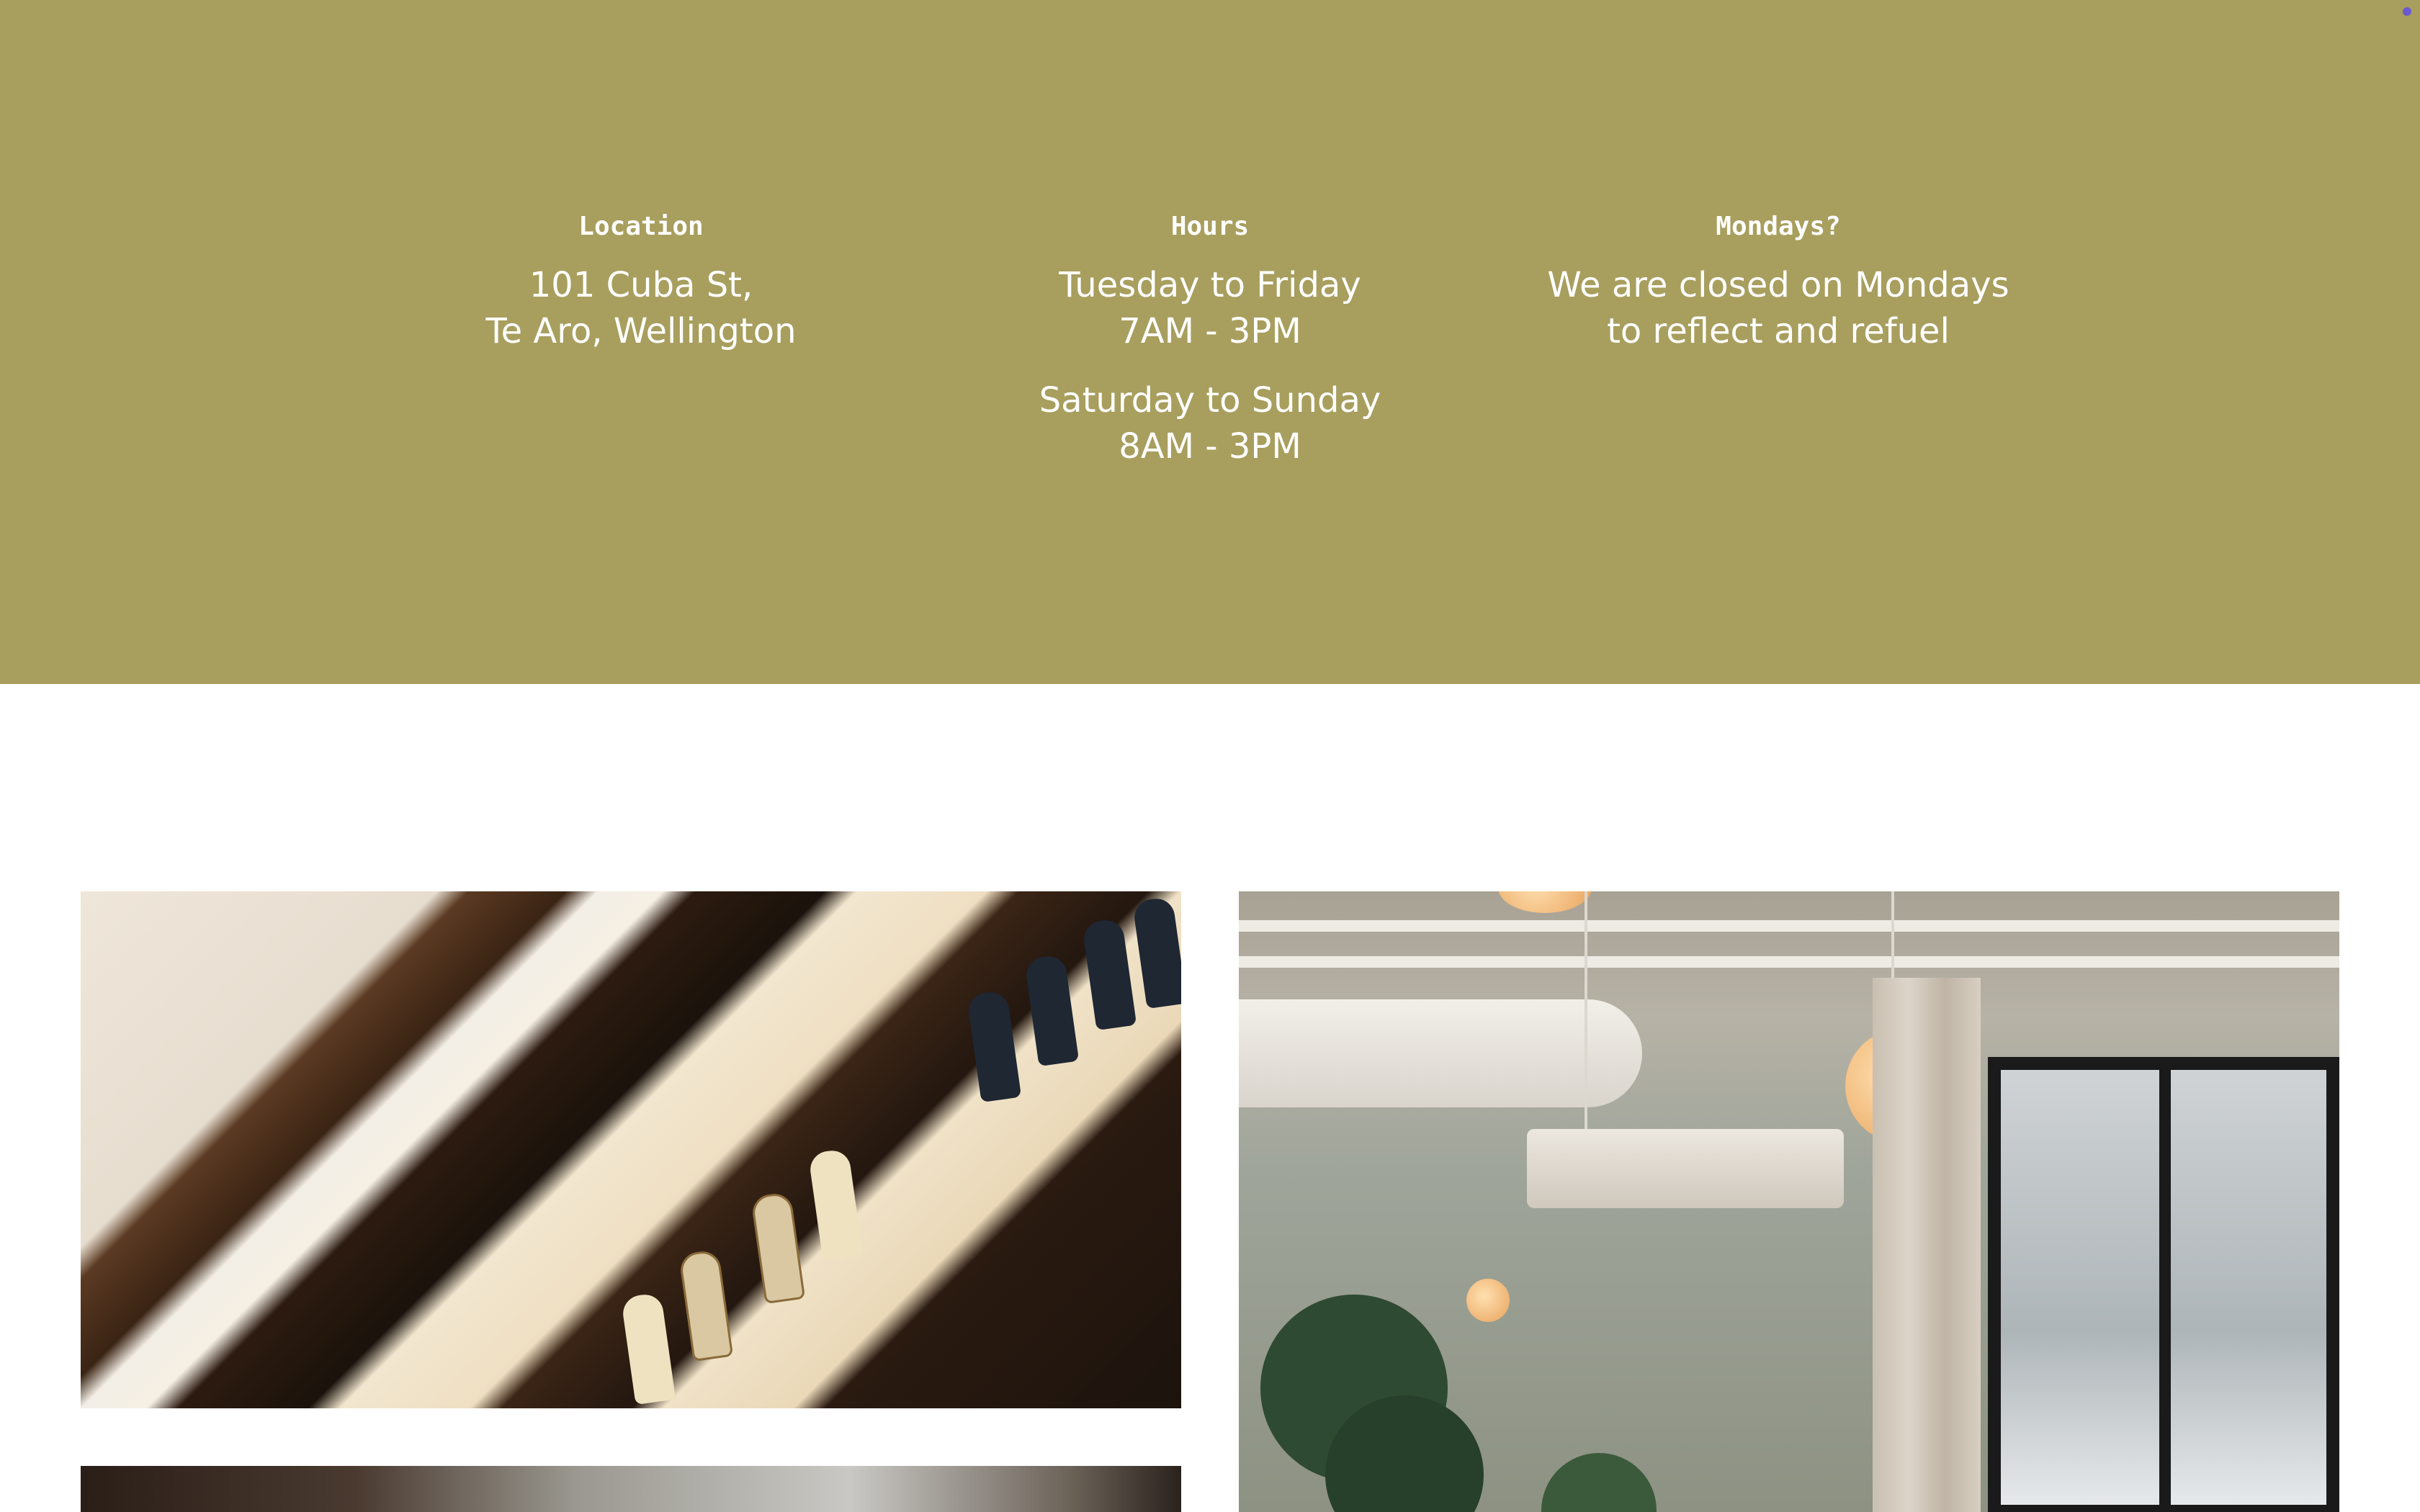 This screenshot has width=2420, height=1512. I want to click on weekend-time: 8AM - 3PM, so click(1210, 446).